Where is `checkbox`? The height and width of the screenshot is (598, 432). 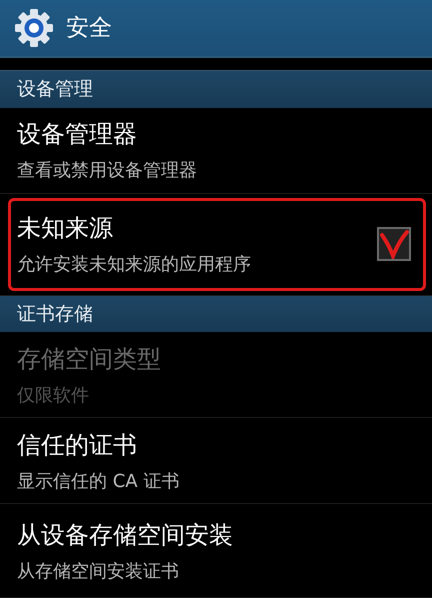
checkbox is located at coordinates (394, 244).